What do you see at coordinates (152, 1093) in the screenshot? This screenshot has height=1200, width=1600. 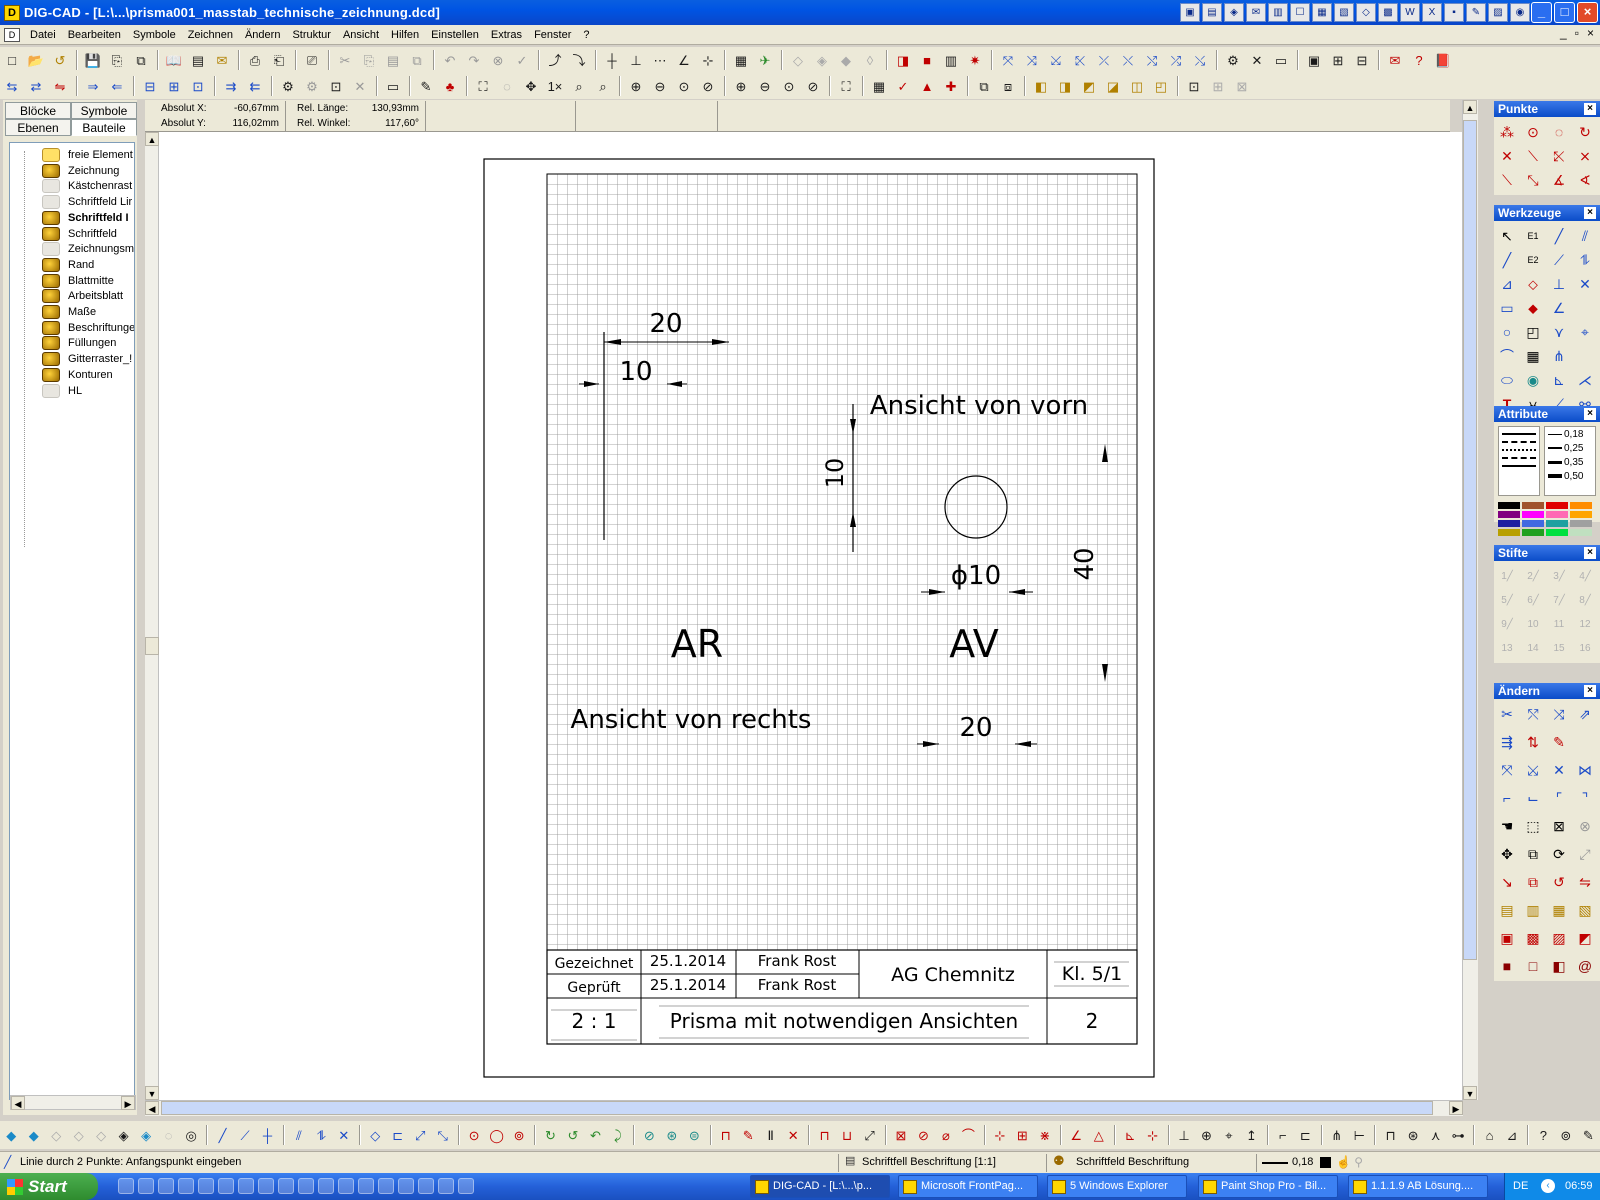 I see `scroll-down-icon: ▼` at bounding box center [152, 1093].